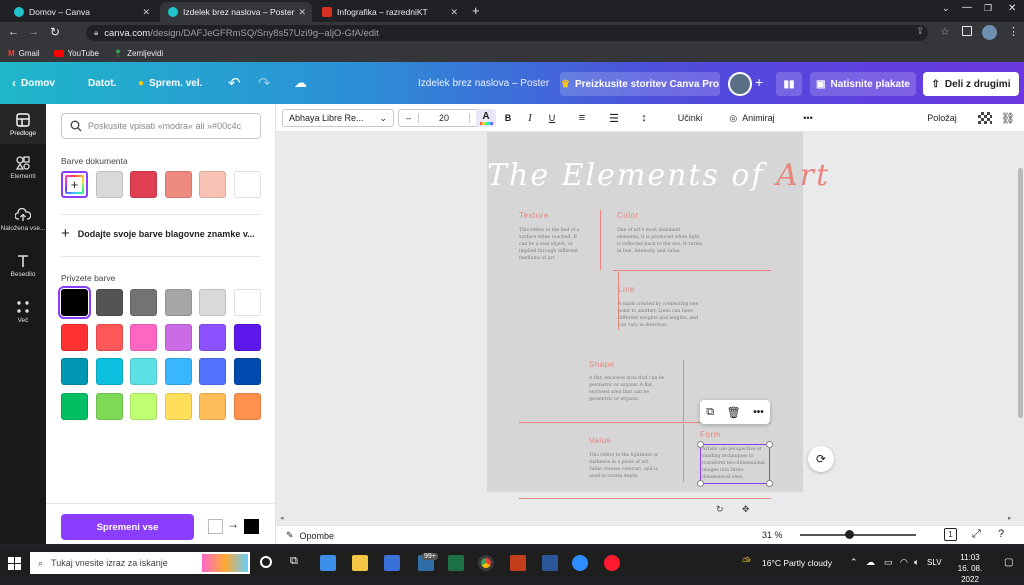 This screenshot has width=1024, height=585. What do you see at coordinates (456, 563) in the screenshot?
I see `excel-app-icon` at bounding box center [456, 563].